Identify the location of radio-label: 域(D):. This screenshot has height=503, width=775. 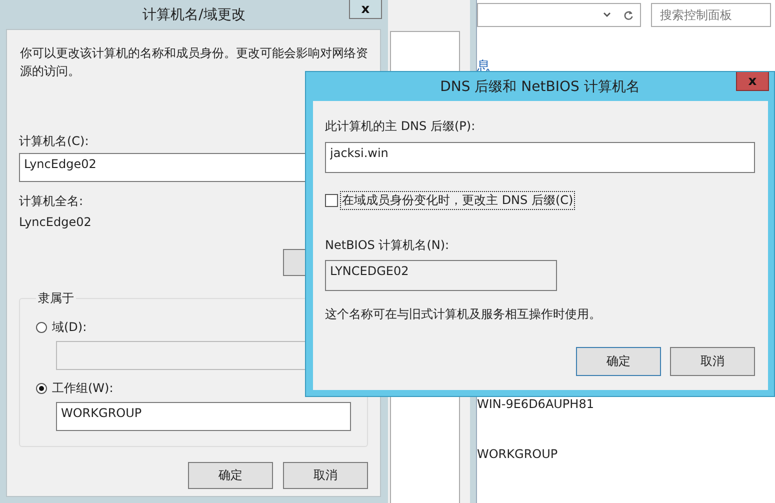
(69, 327).